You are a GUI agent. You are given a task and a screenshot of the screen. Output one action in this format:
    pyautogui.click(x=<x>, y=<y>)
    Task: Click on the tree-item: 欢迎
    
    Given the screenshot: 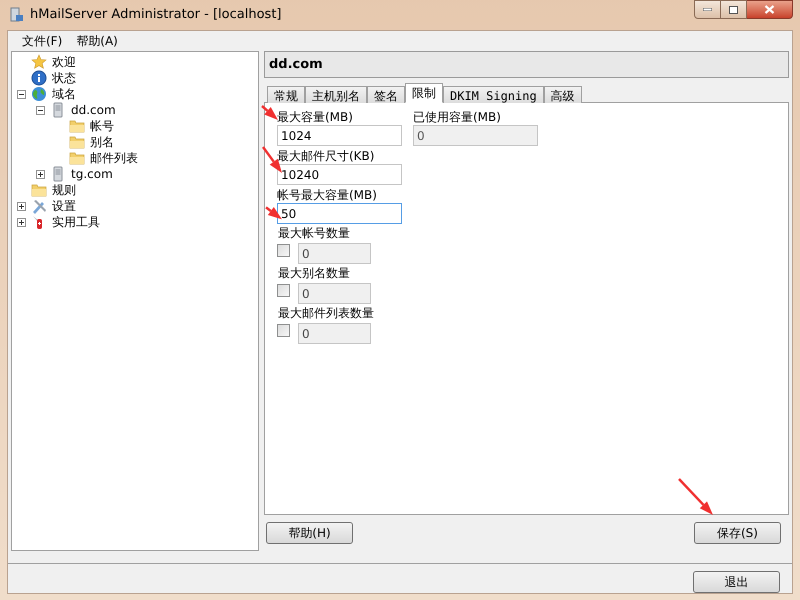 What is the action you would take?
    pyautogui.click(x=64, y=62)
    